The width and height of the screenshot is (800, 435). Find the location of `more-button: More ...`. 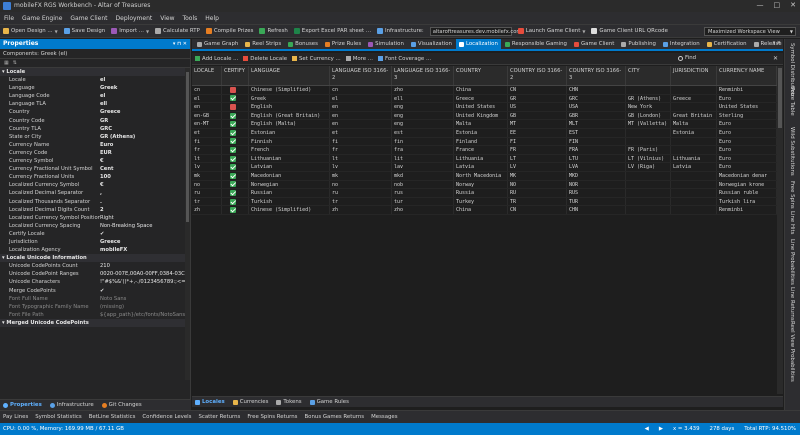

more-button: More ... is located at coordinates (359, 59).